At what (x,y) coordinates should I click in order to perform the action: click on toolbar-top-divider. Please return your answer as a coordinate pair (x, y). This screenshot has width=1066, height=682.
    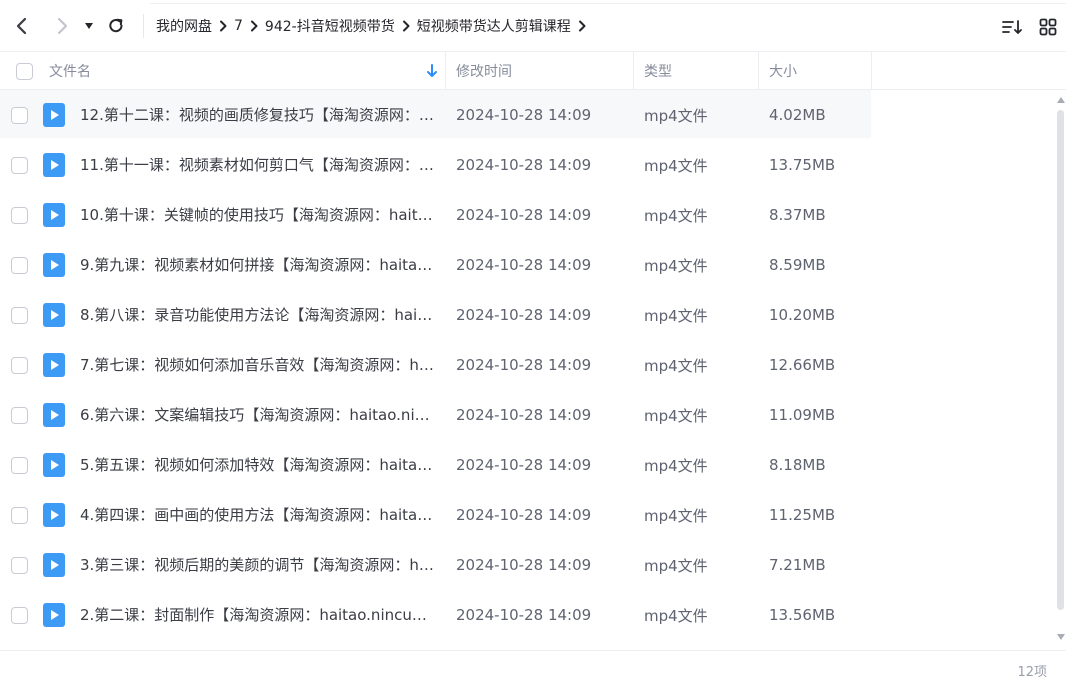
    Looking at the image, I should click on (608, 3).